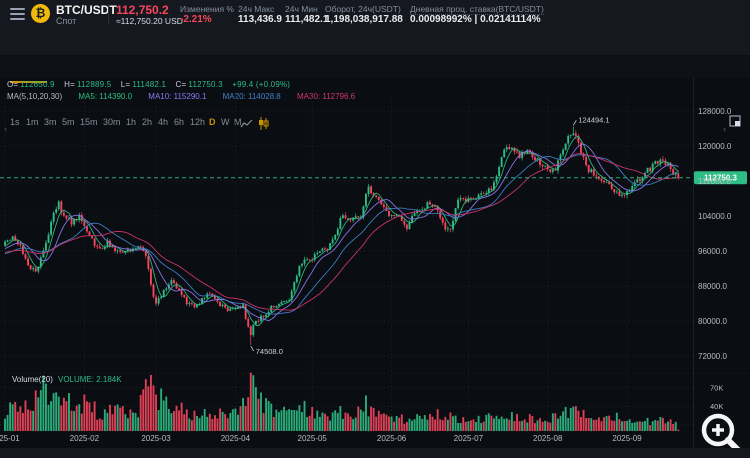 This screenshot has width=750, height=458. Describe the element at coordinates (712, 356) in the screenshot. I see `price-tick-label: 72000.0` at that location.